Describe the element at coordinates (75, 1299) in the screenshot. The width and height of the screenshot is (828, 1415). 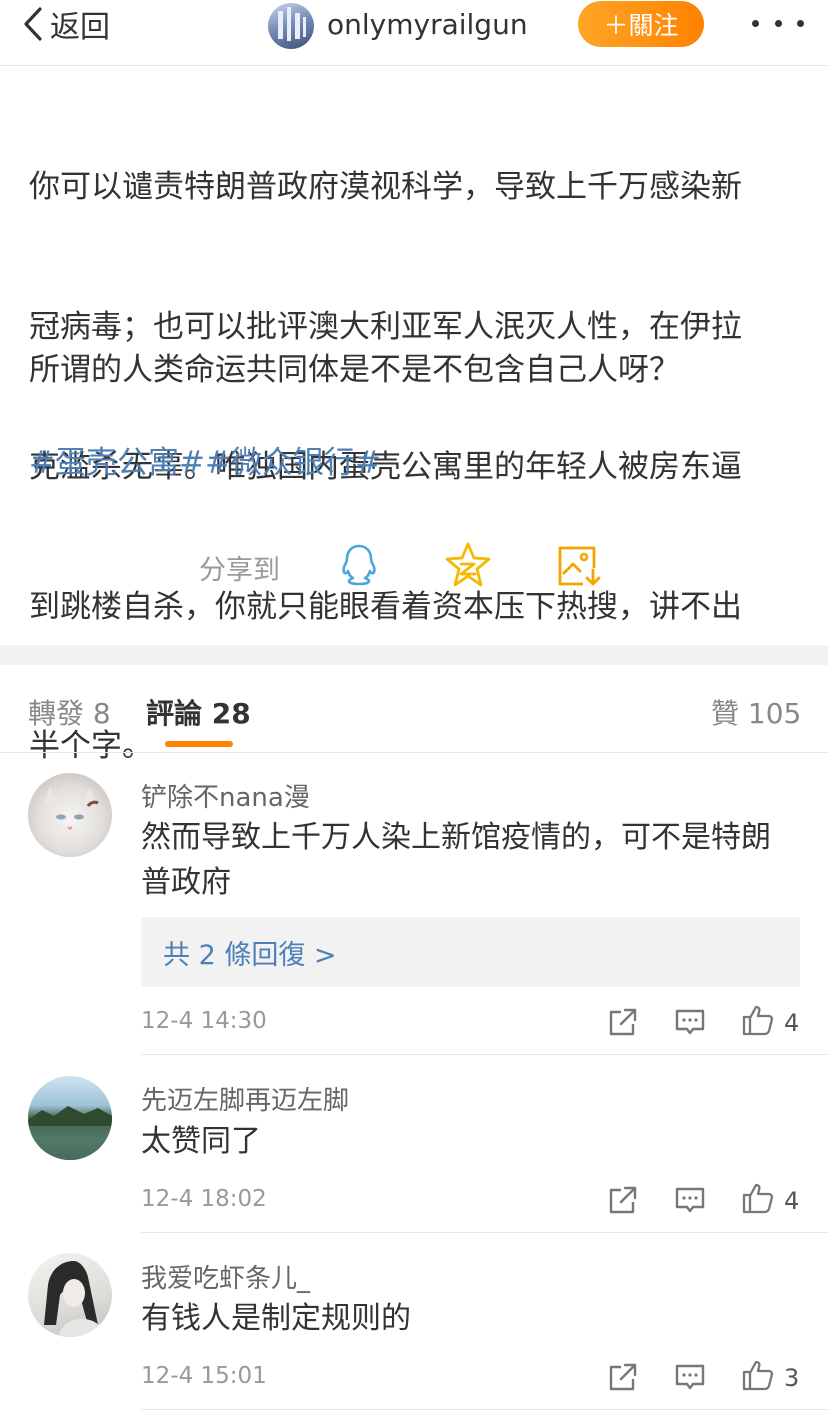
I see `portrait-icon` at that location.